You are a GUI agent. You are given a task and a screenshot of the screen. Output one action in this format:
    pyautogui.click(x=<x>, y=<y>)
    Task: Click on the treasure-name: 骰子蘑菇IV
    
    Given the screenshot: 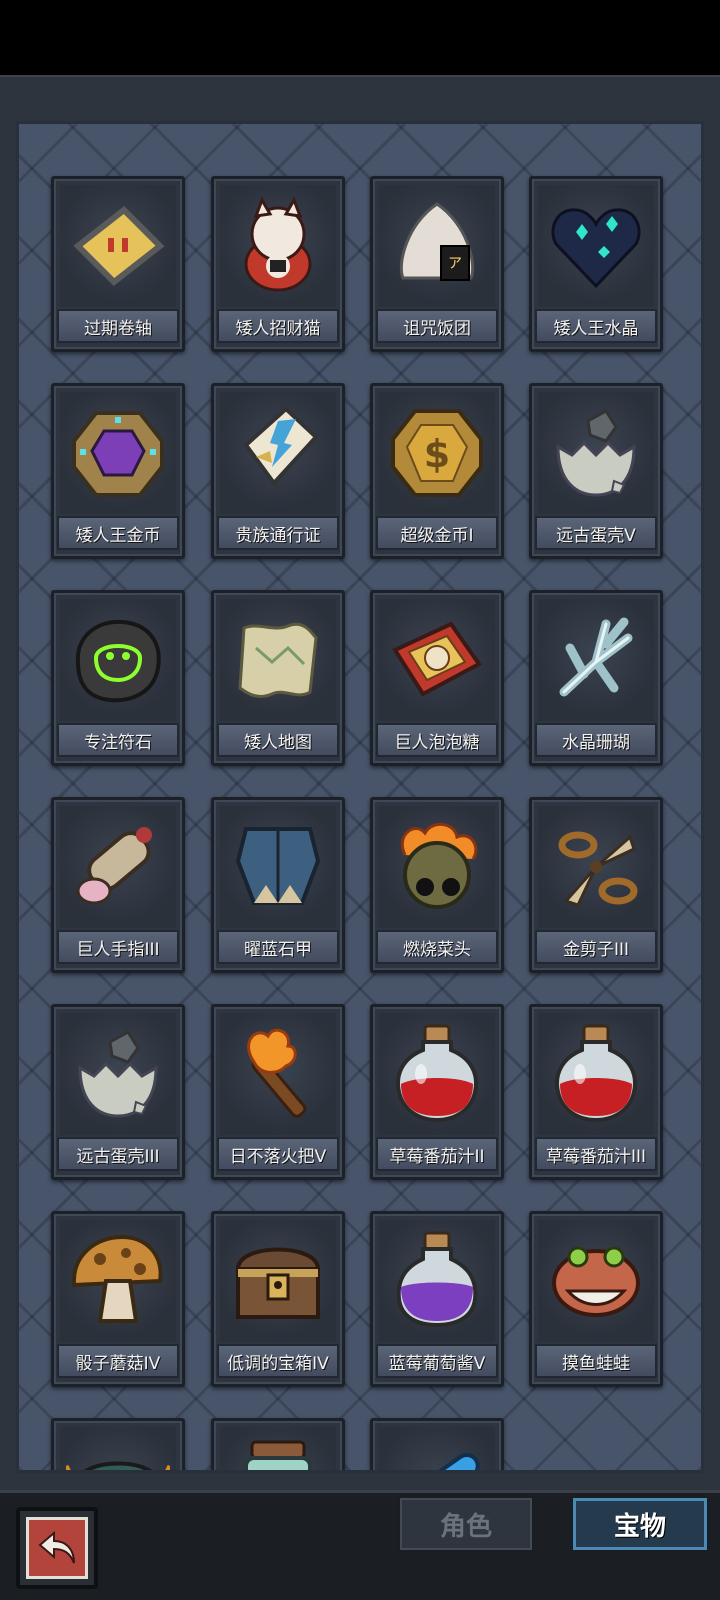 What is the action you would take?
    pyautogui.click(x=118, y=1361)
    